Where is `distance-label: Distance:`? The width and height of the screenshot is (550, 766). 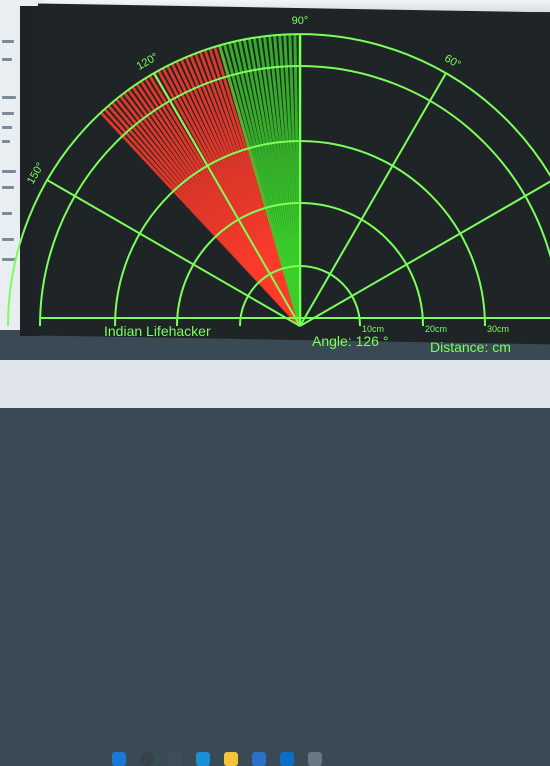
distance-label: Distance: is located at coordinates (461, 347).